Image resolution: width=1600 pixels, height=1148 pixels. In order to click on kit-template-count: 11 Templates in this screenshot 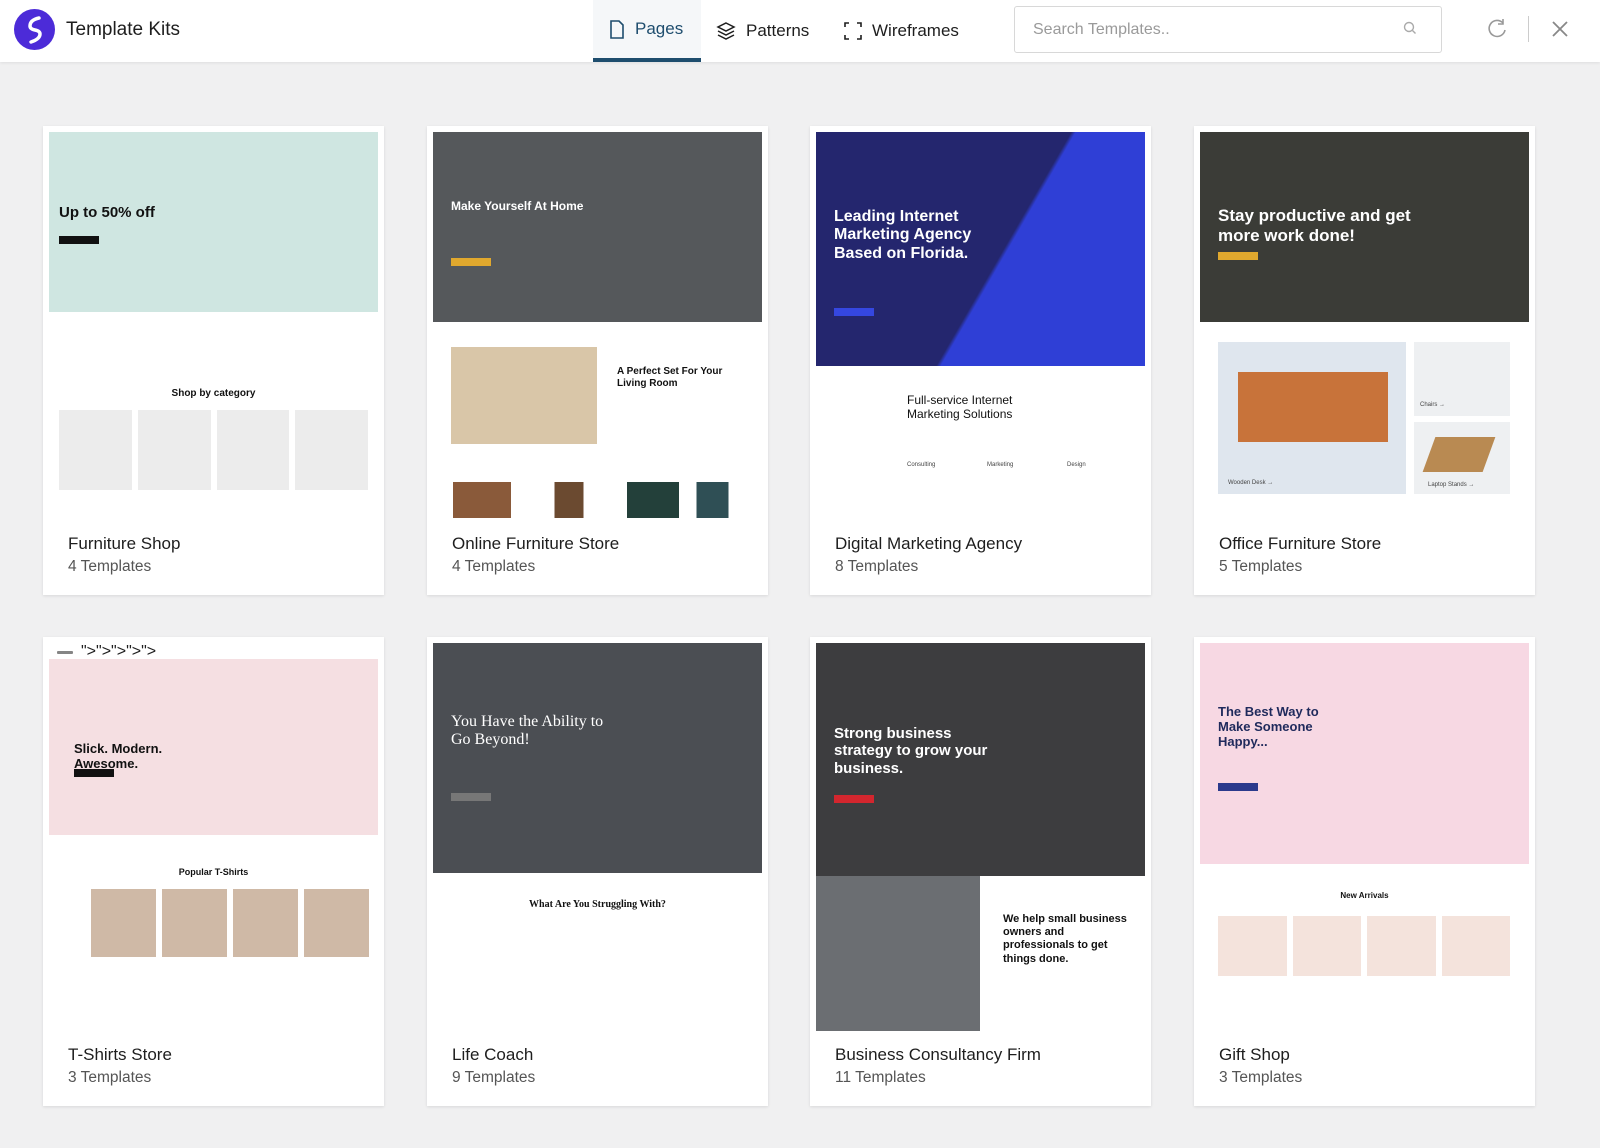, I will do `click(880, 1077)`.